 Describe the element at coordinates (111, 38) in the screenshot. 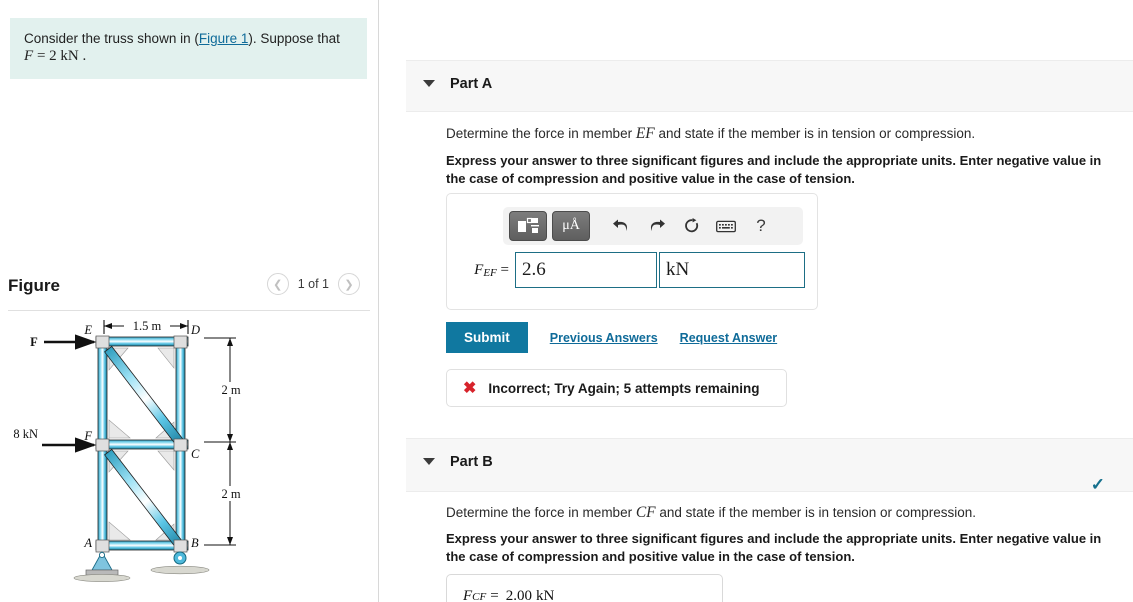

I see `statement-text-before: Consider the truss shown in (` at that location.